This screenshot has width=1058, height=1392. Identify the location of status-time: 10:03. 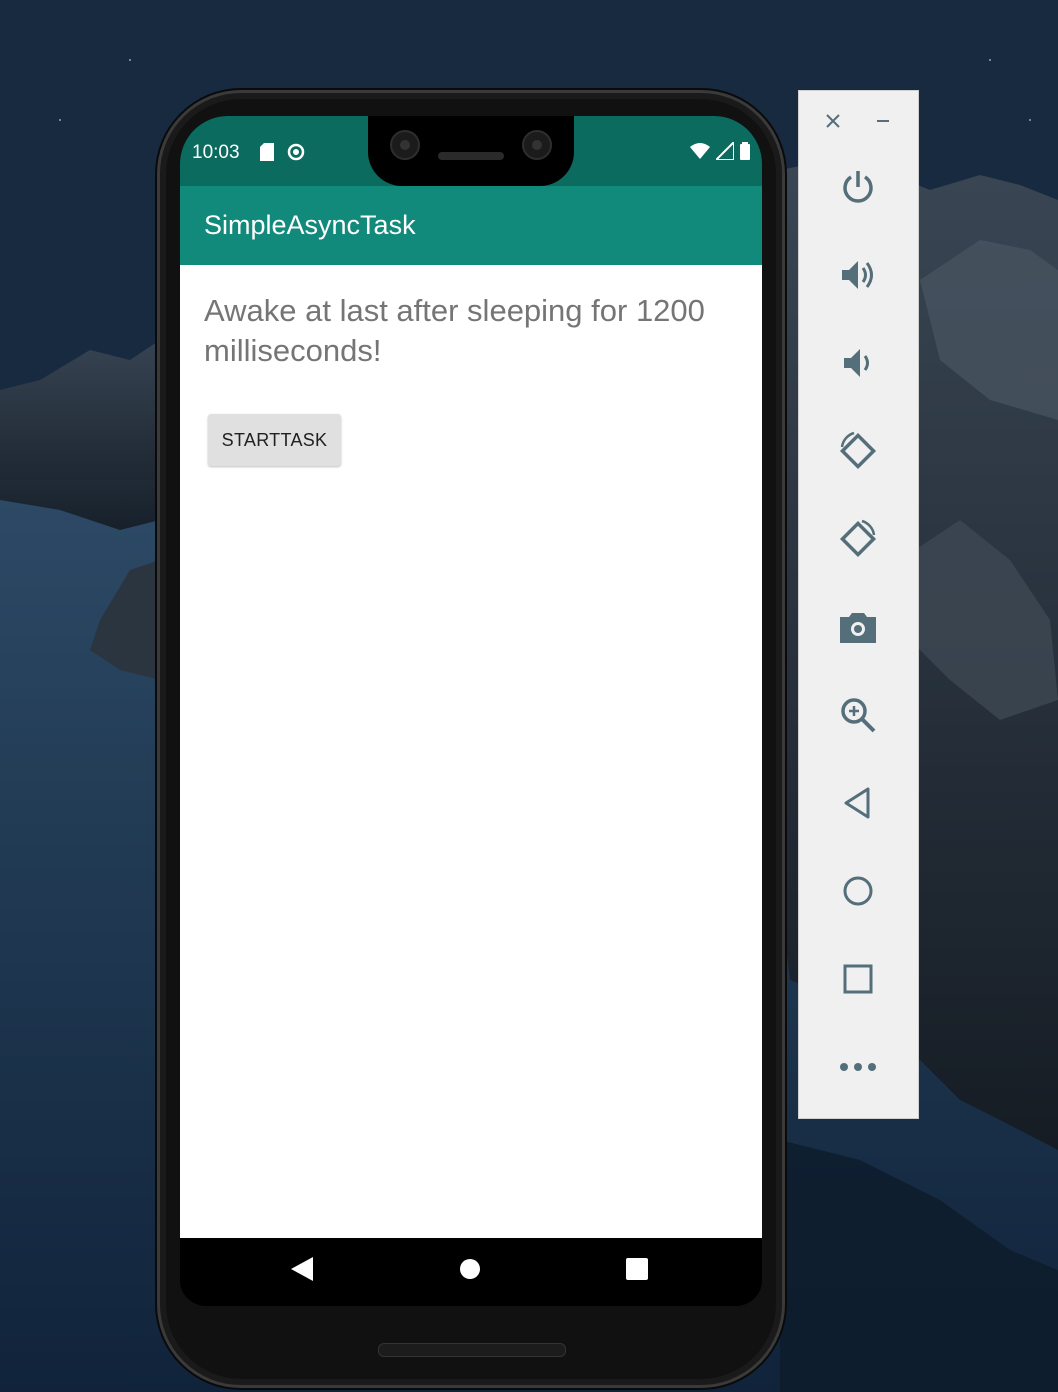
(216, 152).